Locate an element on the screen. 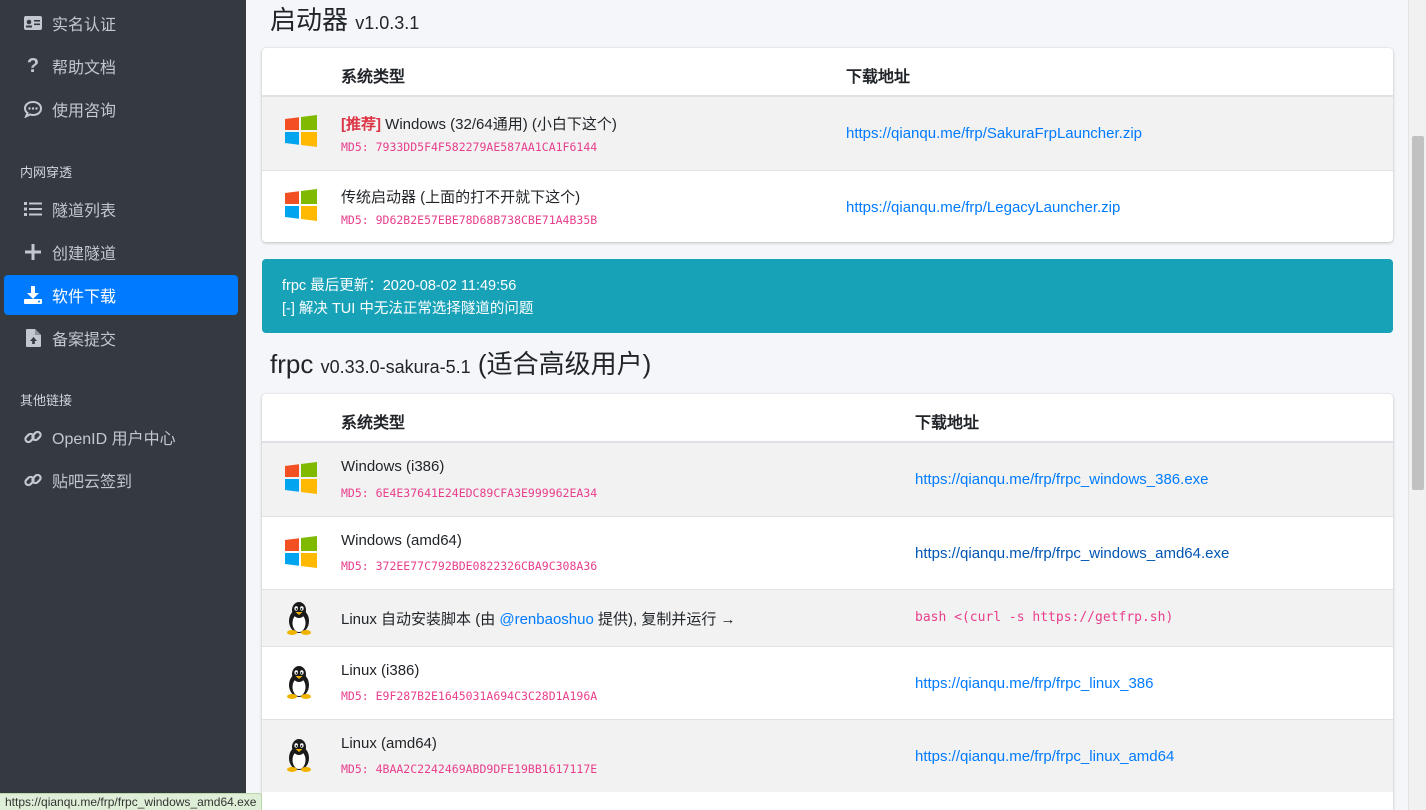 This screenshot has width=1426, height=810. frpc-title-suffix: (适合高级用户) is located at coordinates (564, 364).